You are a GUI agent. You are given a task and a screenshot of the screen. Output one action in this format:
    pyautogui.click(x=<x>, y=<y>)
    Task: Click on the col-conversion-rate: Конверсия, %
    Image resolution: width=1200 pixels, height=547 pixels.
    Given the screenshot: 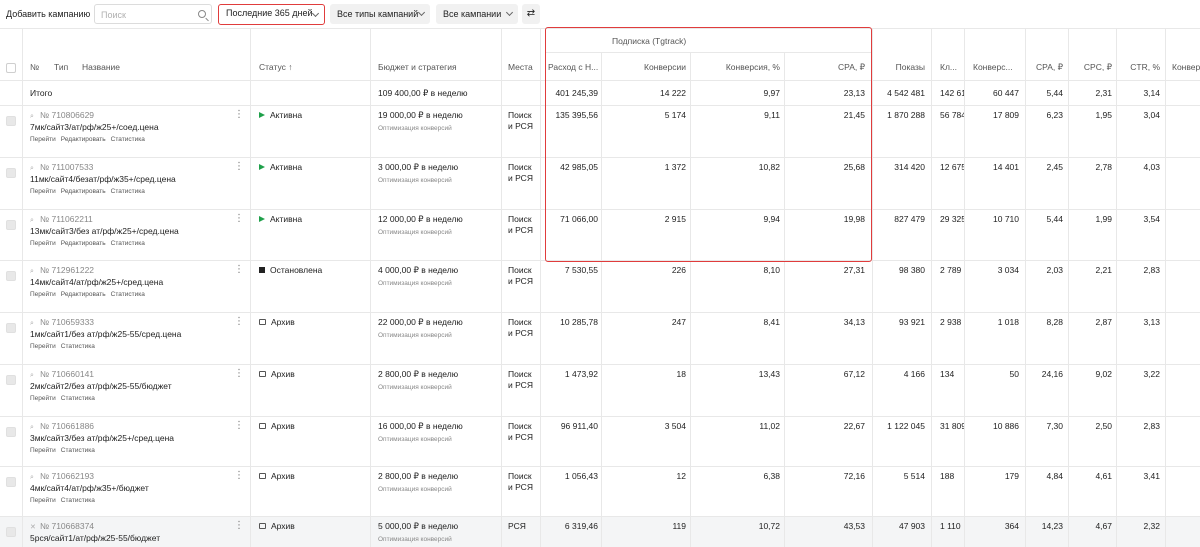 What is the action you would take?
    pyautogui.click(x=735, y=67)
    